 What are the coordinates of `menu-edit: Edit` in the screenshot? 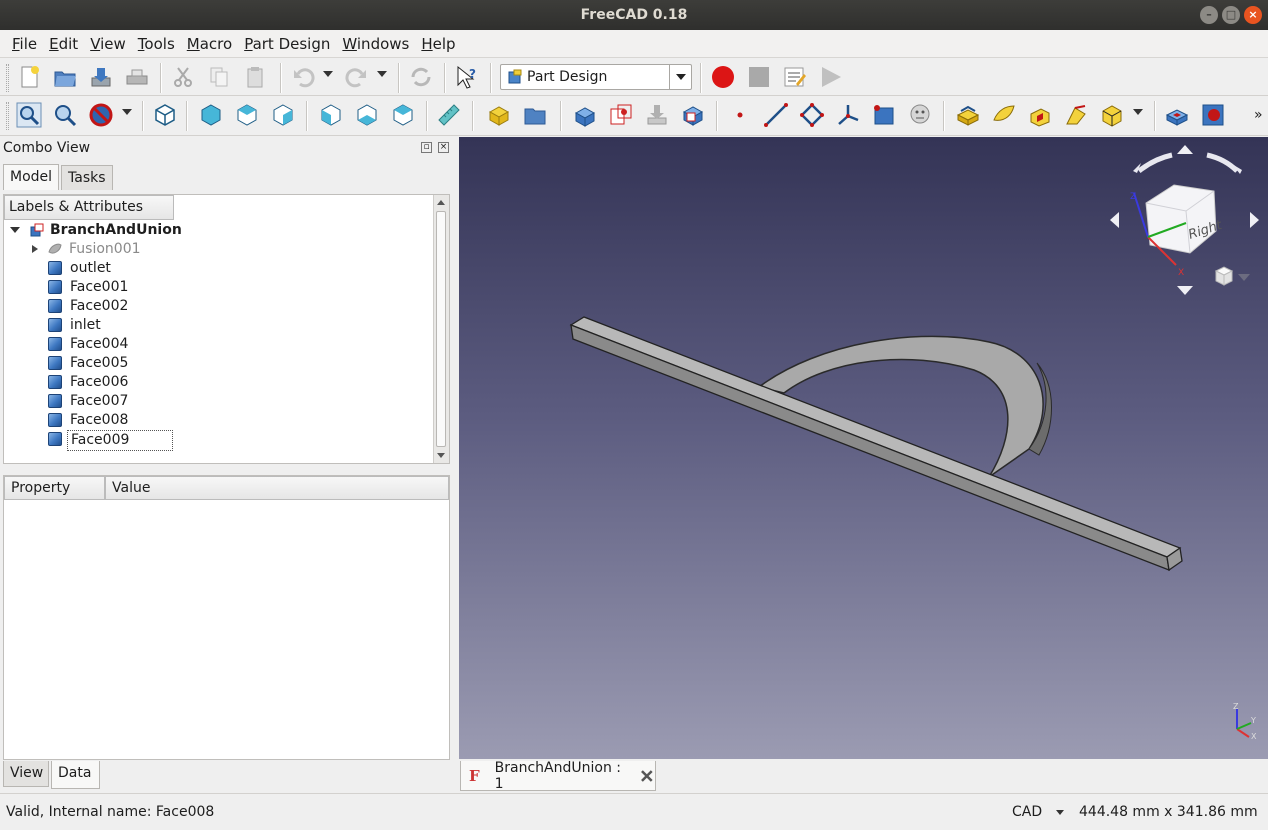 It's located at (63, 44).